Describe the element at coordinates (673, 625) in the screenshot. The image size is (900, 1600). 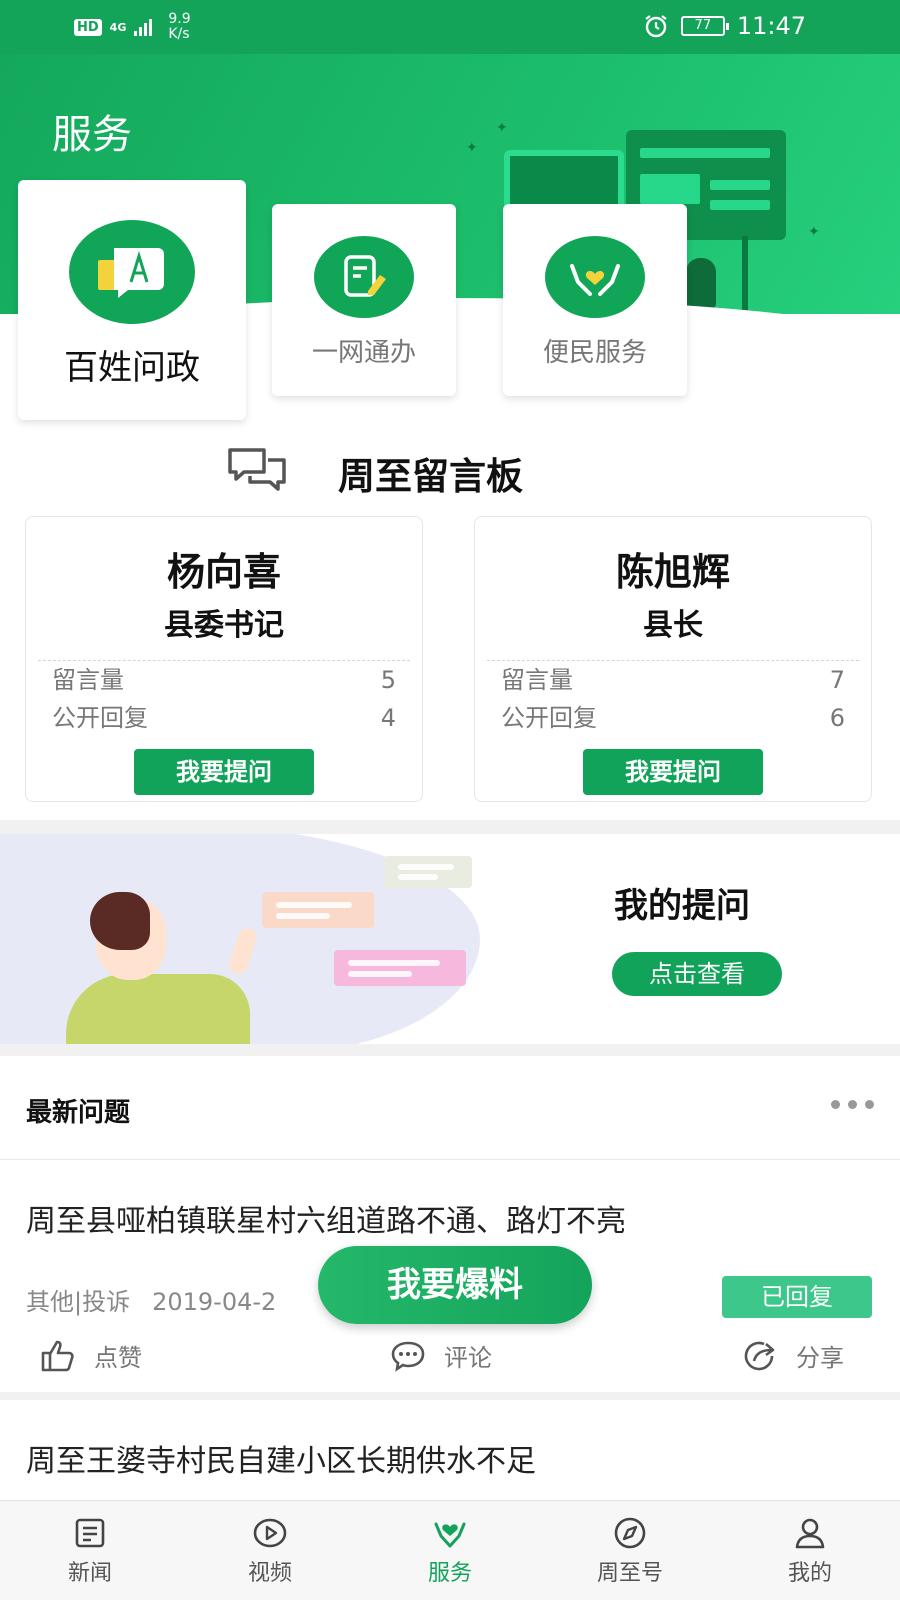
I see `official-role: 县长` at that location.